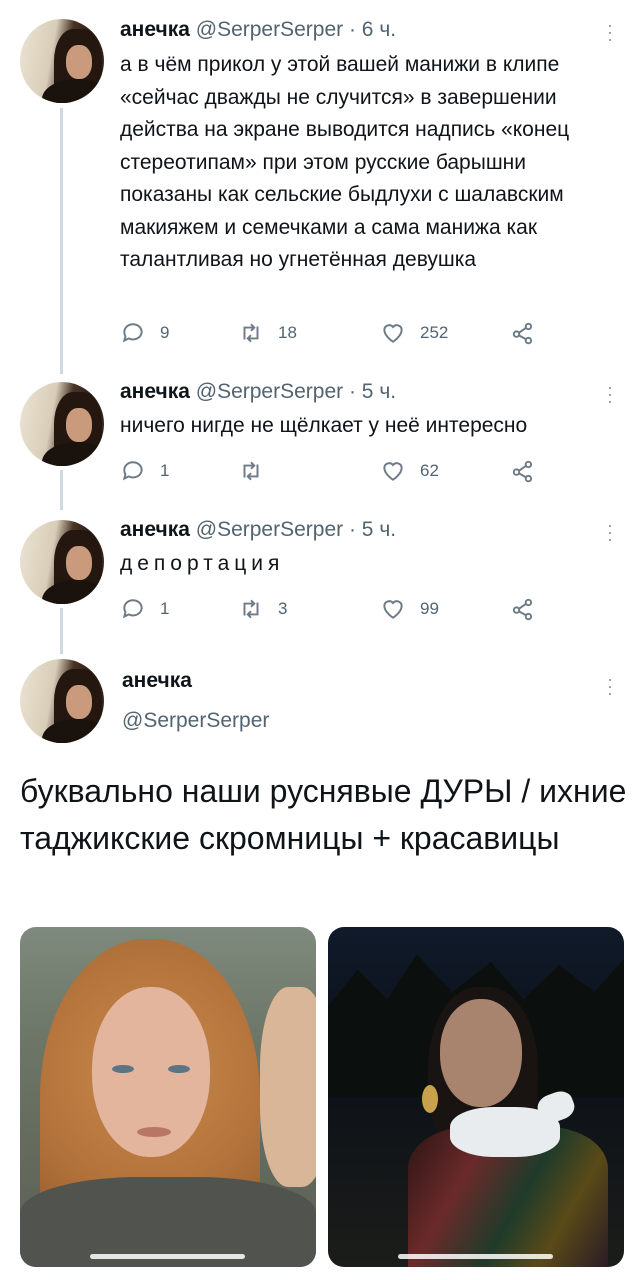 The height and width of the screenshot is (1280, 643). Describe the element at coordinates (409, 609) in the screenshot. I see `like-button: 99` at that location.